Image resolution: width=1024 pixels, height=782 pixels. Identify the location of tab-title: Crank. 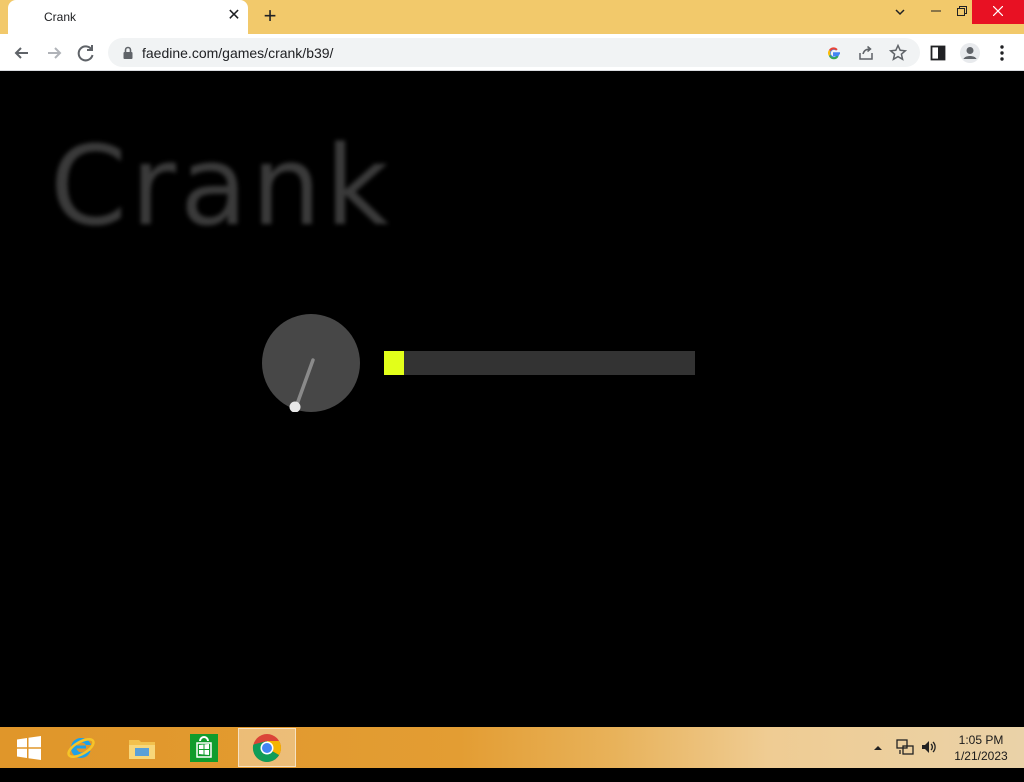
(60, 17).